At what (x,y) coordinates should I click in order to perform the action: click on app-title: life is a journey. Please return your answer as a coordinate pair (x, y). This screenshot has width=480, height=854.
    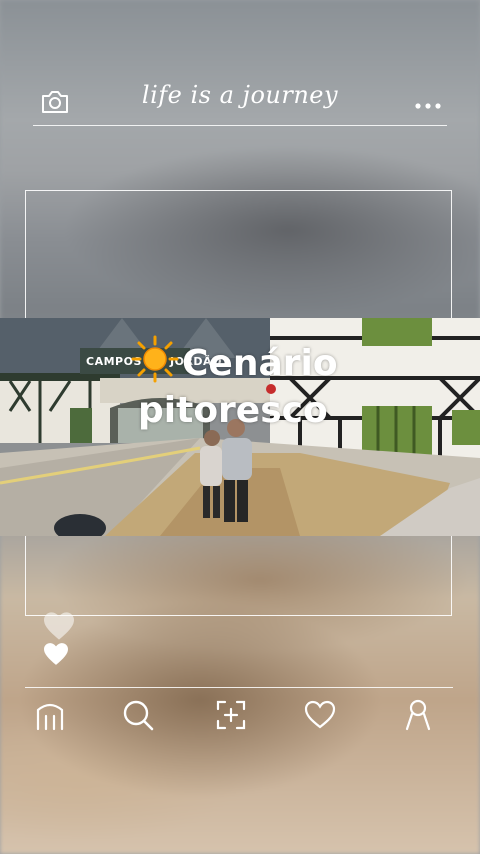
    Looking at the image, I should click on (240, 95).